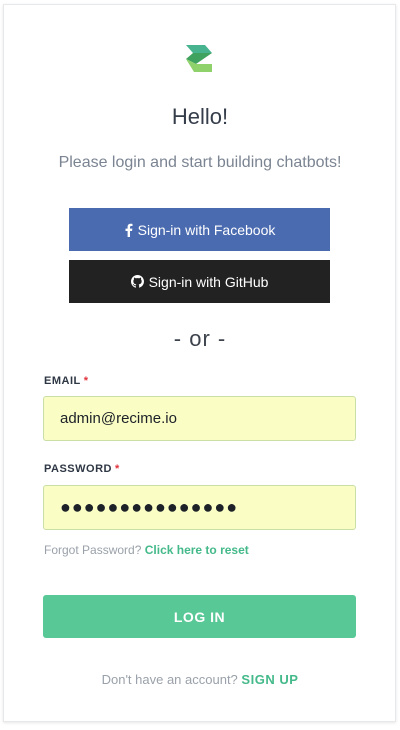  I want to click on facebook-signin-button: Sign-in with Facebook, so click(199, 229).